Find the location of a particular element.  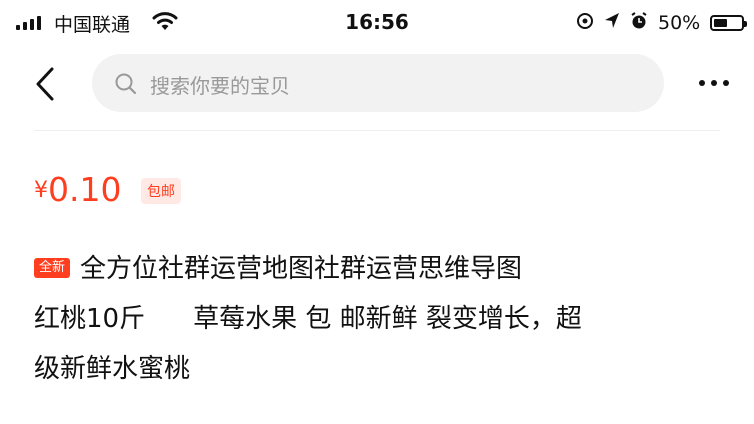

search-input: 搜索你要的宝贝 is located at coordinates (378, 83).